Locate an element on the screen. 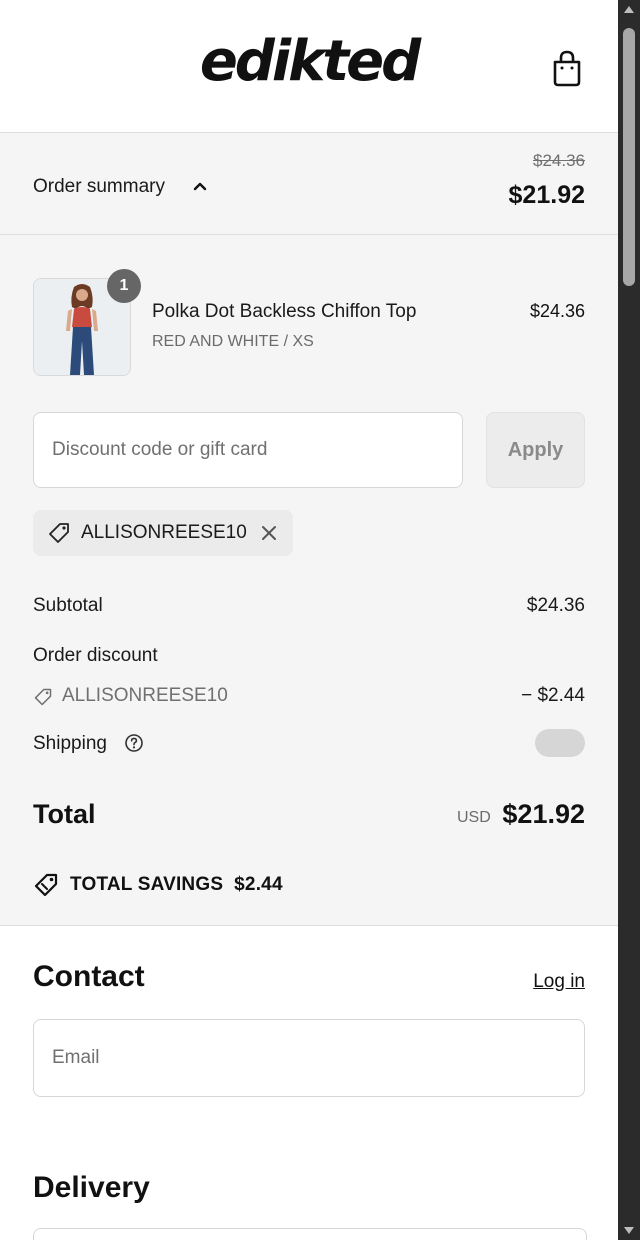  brand-logo-mark: edikted is located at coordinates (312, 61).